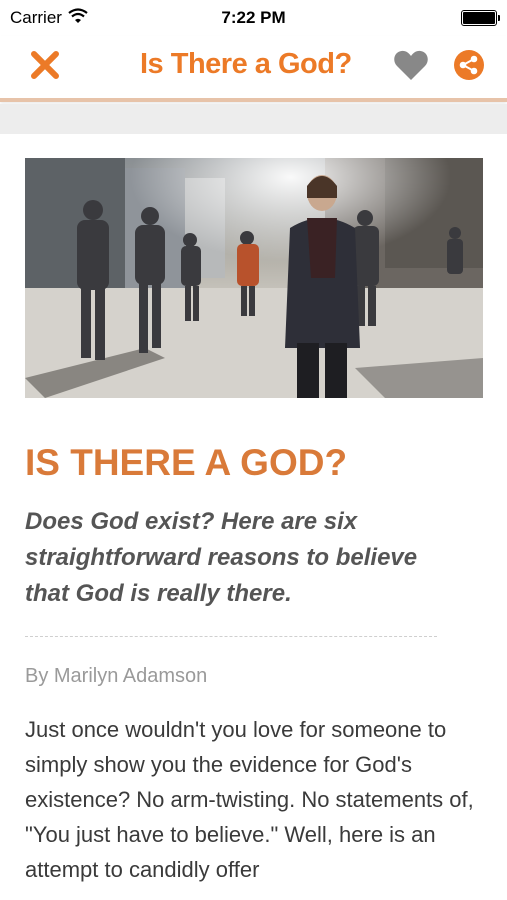 This screenshot has height=900, width=507. Describe the element at coordinates (480, 18) in the screenshot. I see `battery-icon` at that location.